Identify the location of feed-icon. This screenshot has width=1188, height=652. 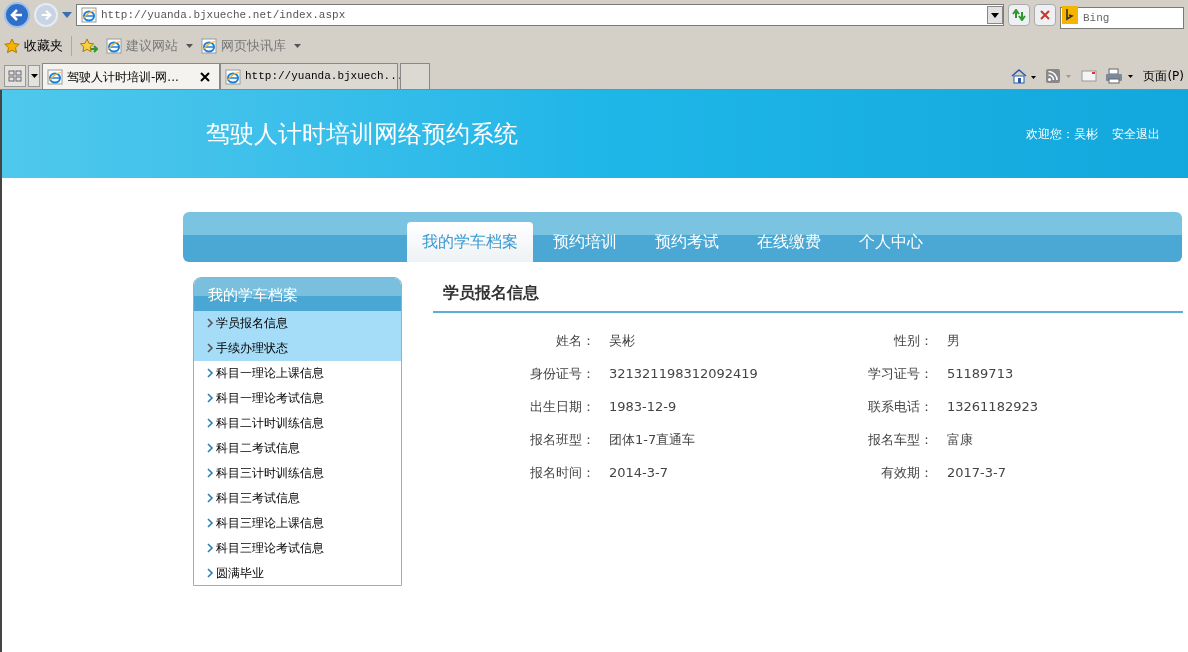
(1059, 76).